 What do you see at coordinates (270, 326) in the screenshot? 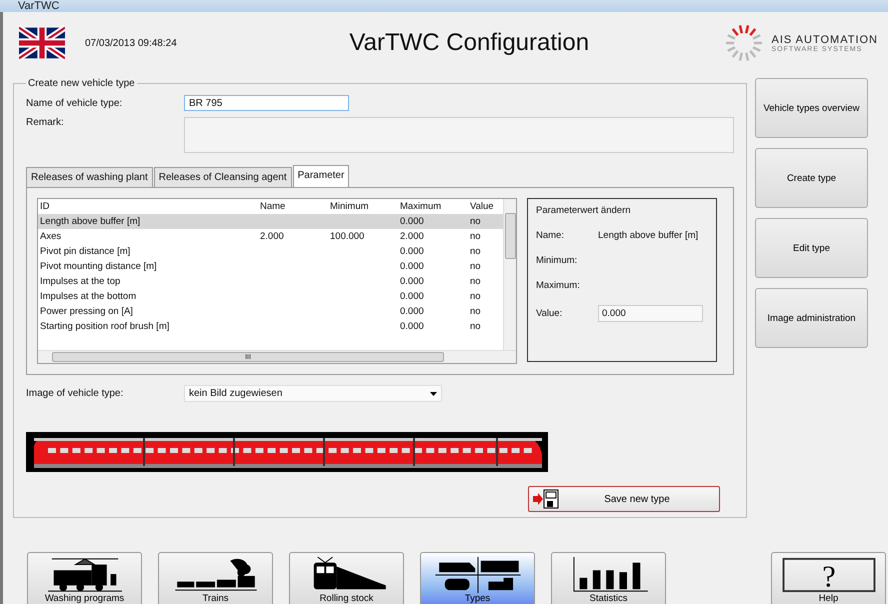
I see `table-row: Starting position roof brush [m] 0.000 no` at bounding box center [270, 326].